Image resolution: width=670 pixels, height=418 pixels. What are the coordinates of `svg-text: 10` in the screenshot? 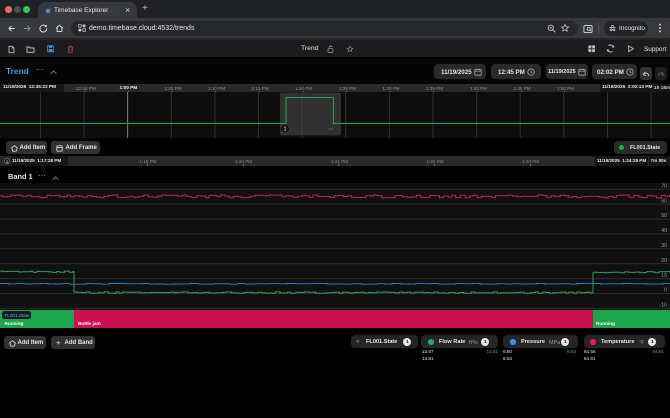 It's located at (664, 276).